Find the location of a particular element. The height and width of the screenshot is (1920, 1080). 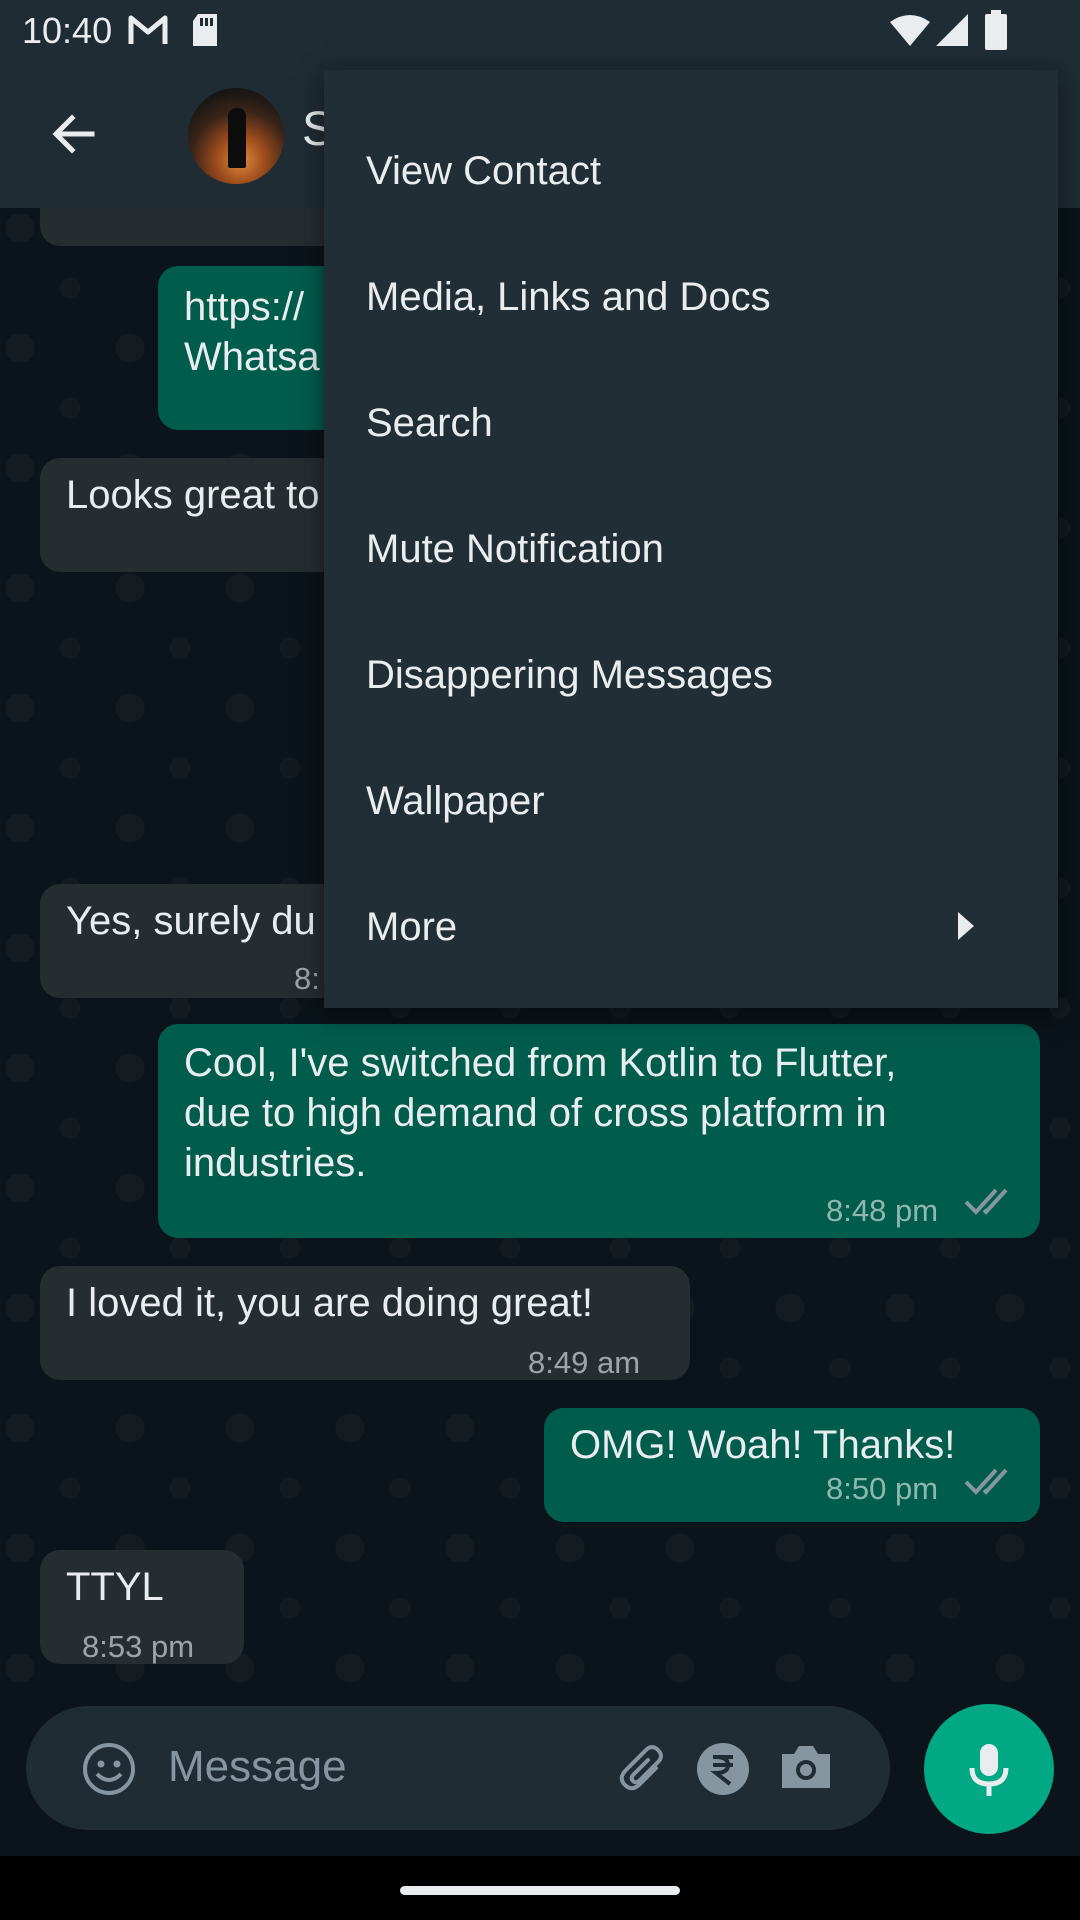

menu-item-disappearing-messages: Disappering Messages is located at coordinates (691, 675).